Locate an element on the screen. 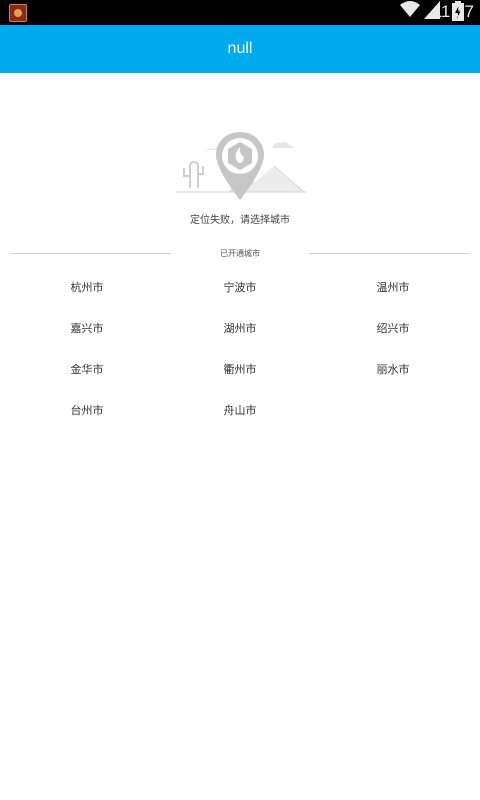 This screenshot has height=800, width=480. city-item-quzhou: 衢州市 is located at coordinates (240, 370).